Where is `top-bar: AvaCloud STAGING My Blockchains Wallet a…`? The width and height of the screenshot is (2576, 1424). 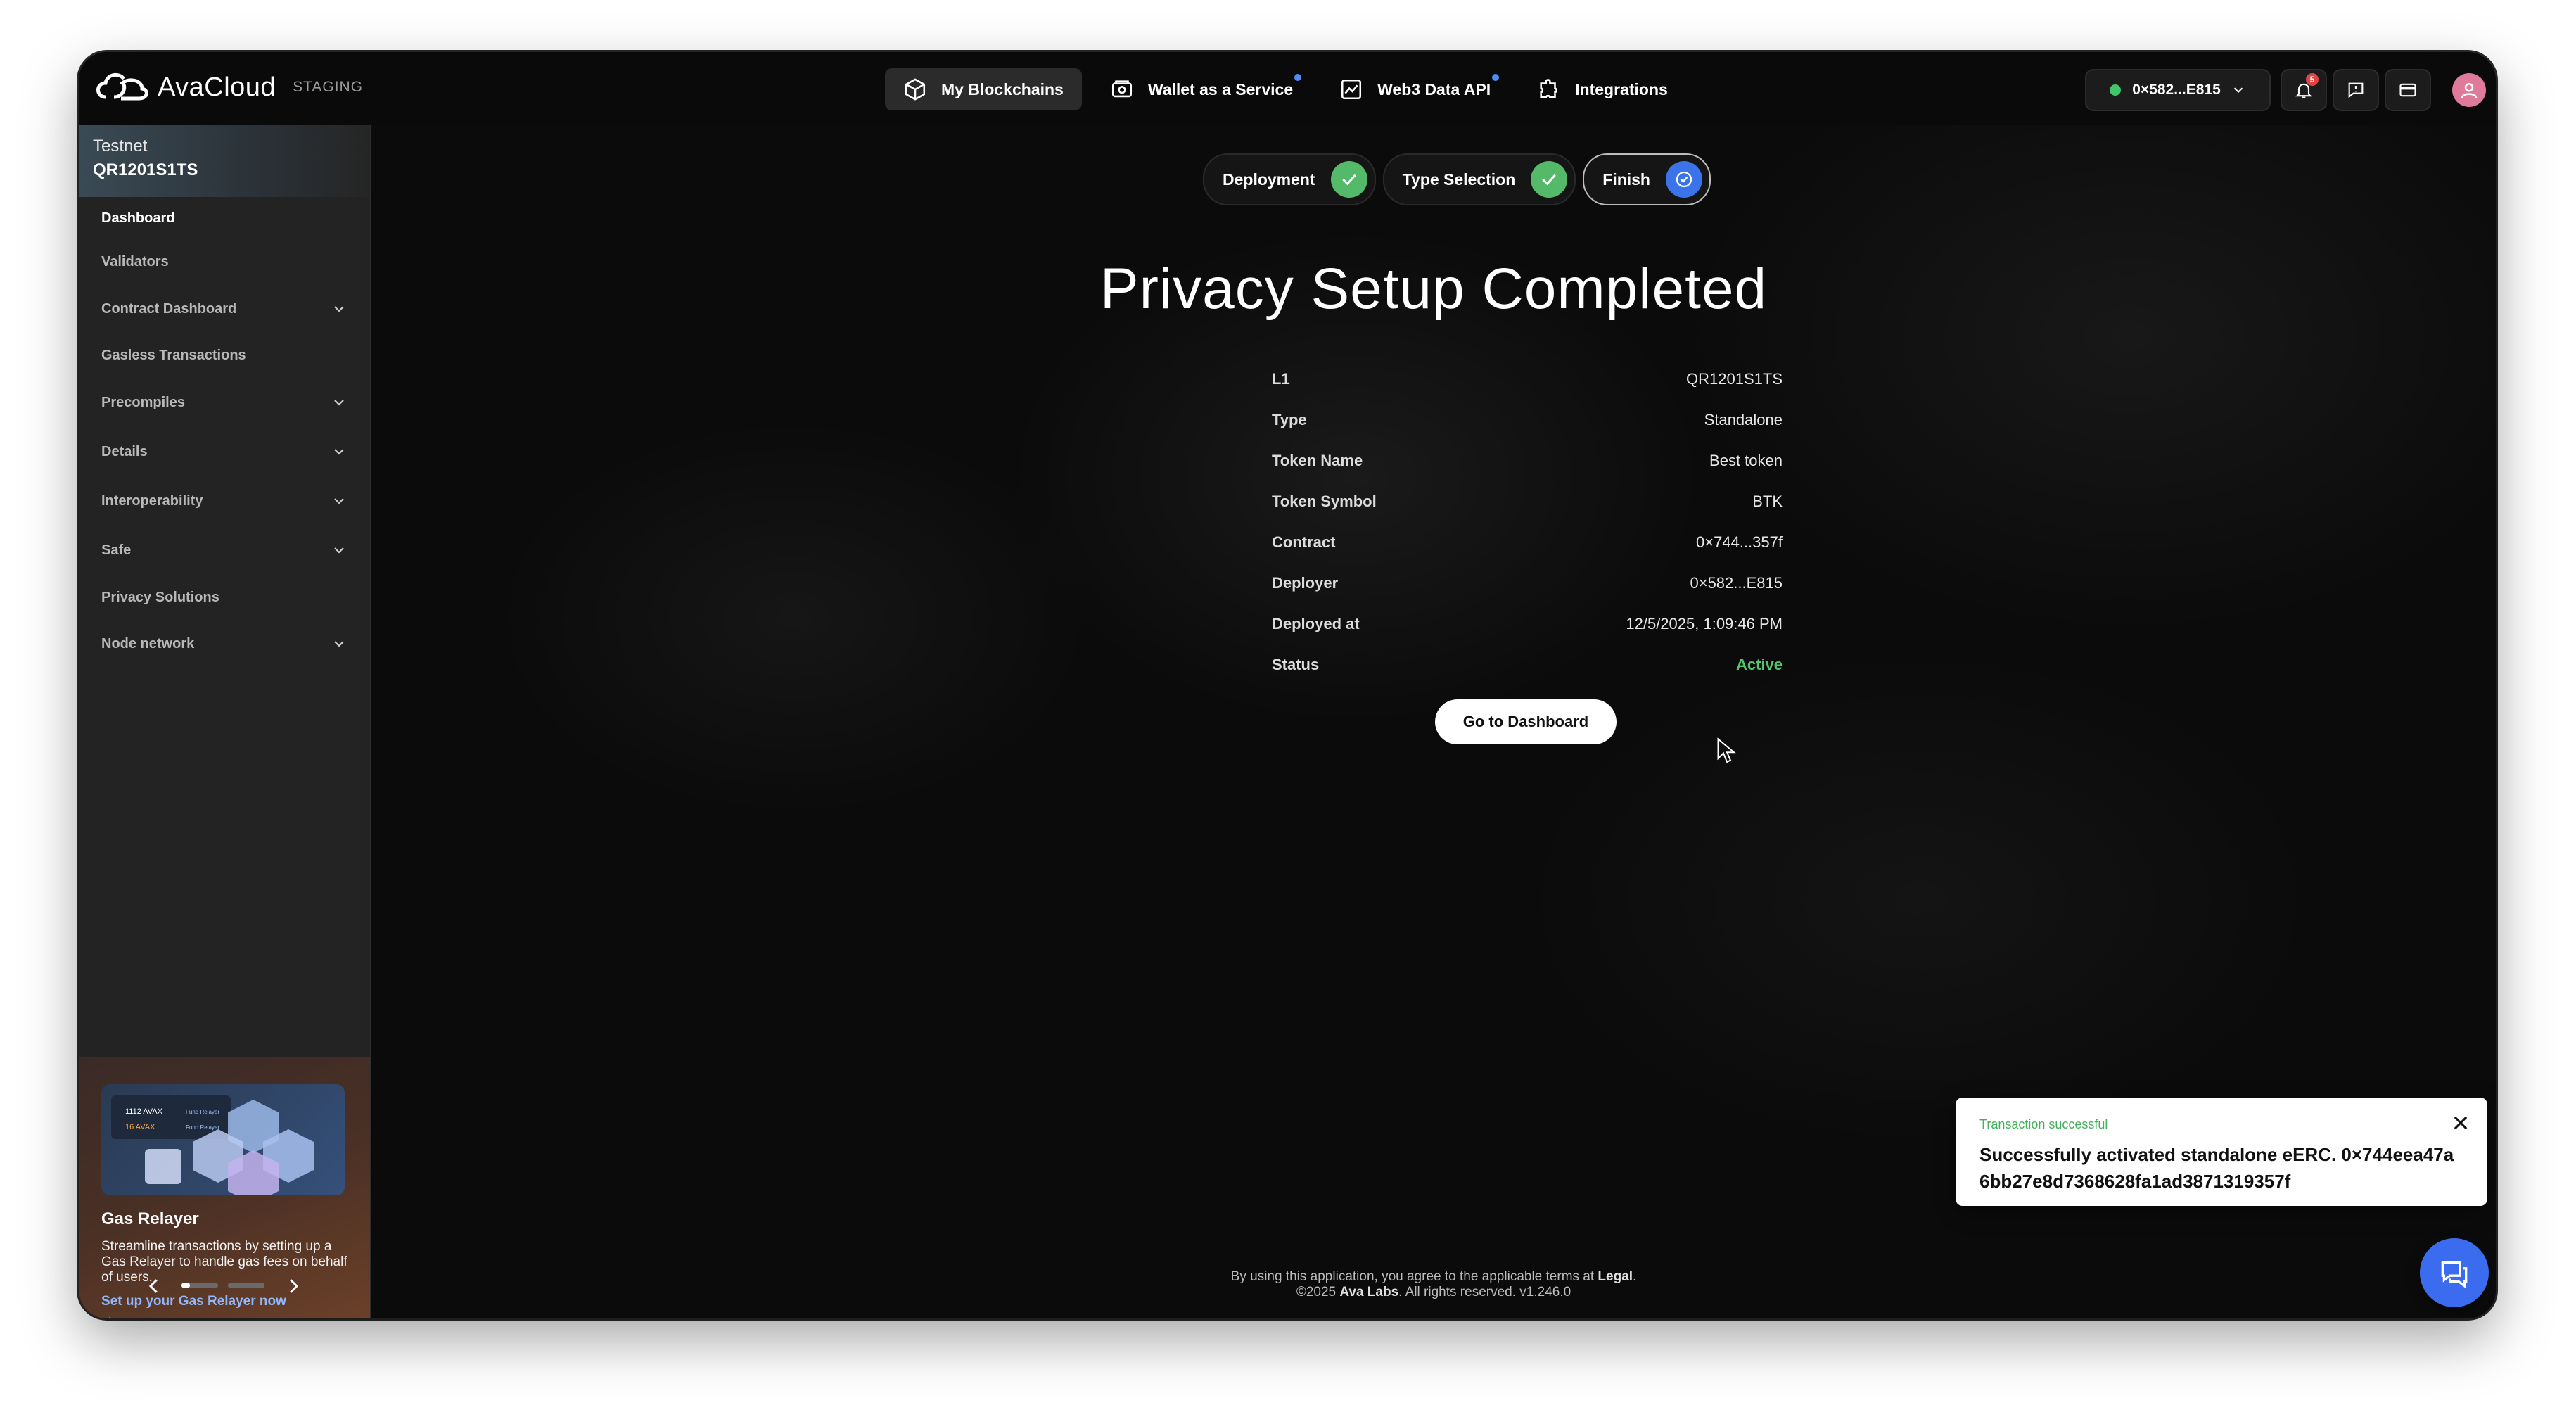
top-bar: AvaCloud STAGING My Blockchains Wallet a… is located at coordinates (1287, 90).